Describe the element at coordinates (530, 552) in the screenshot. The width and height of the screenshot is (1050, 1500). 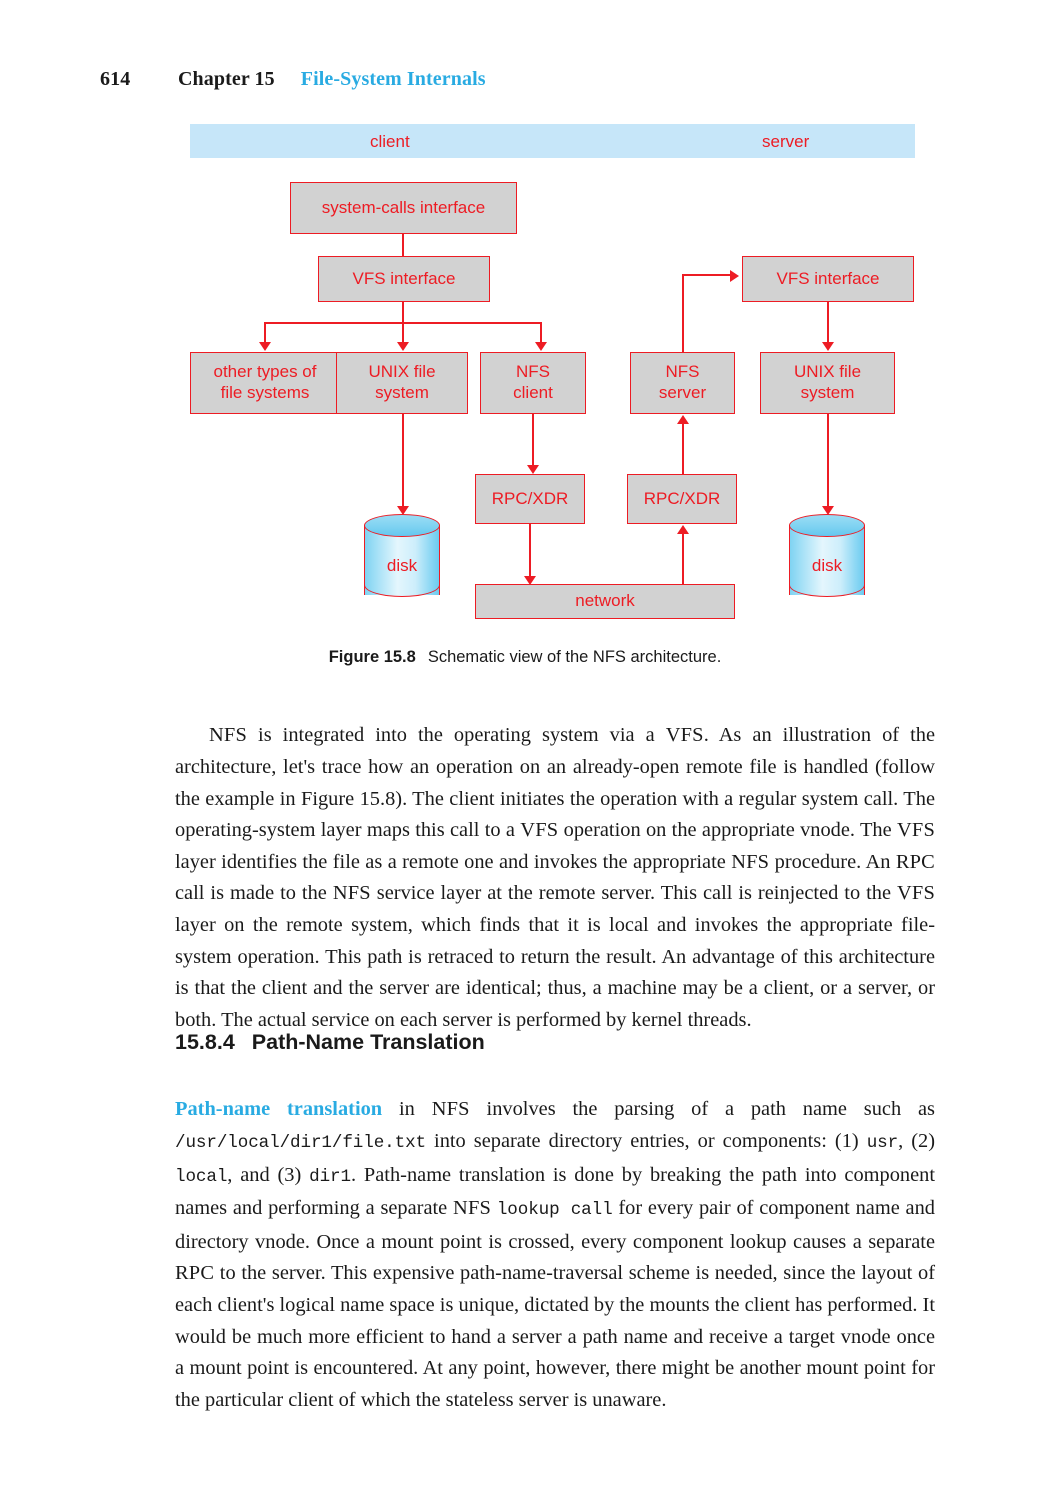
I see `arrow-rpcclient-to-network-line` at that location.